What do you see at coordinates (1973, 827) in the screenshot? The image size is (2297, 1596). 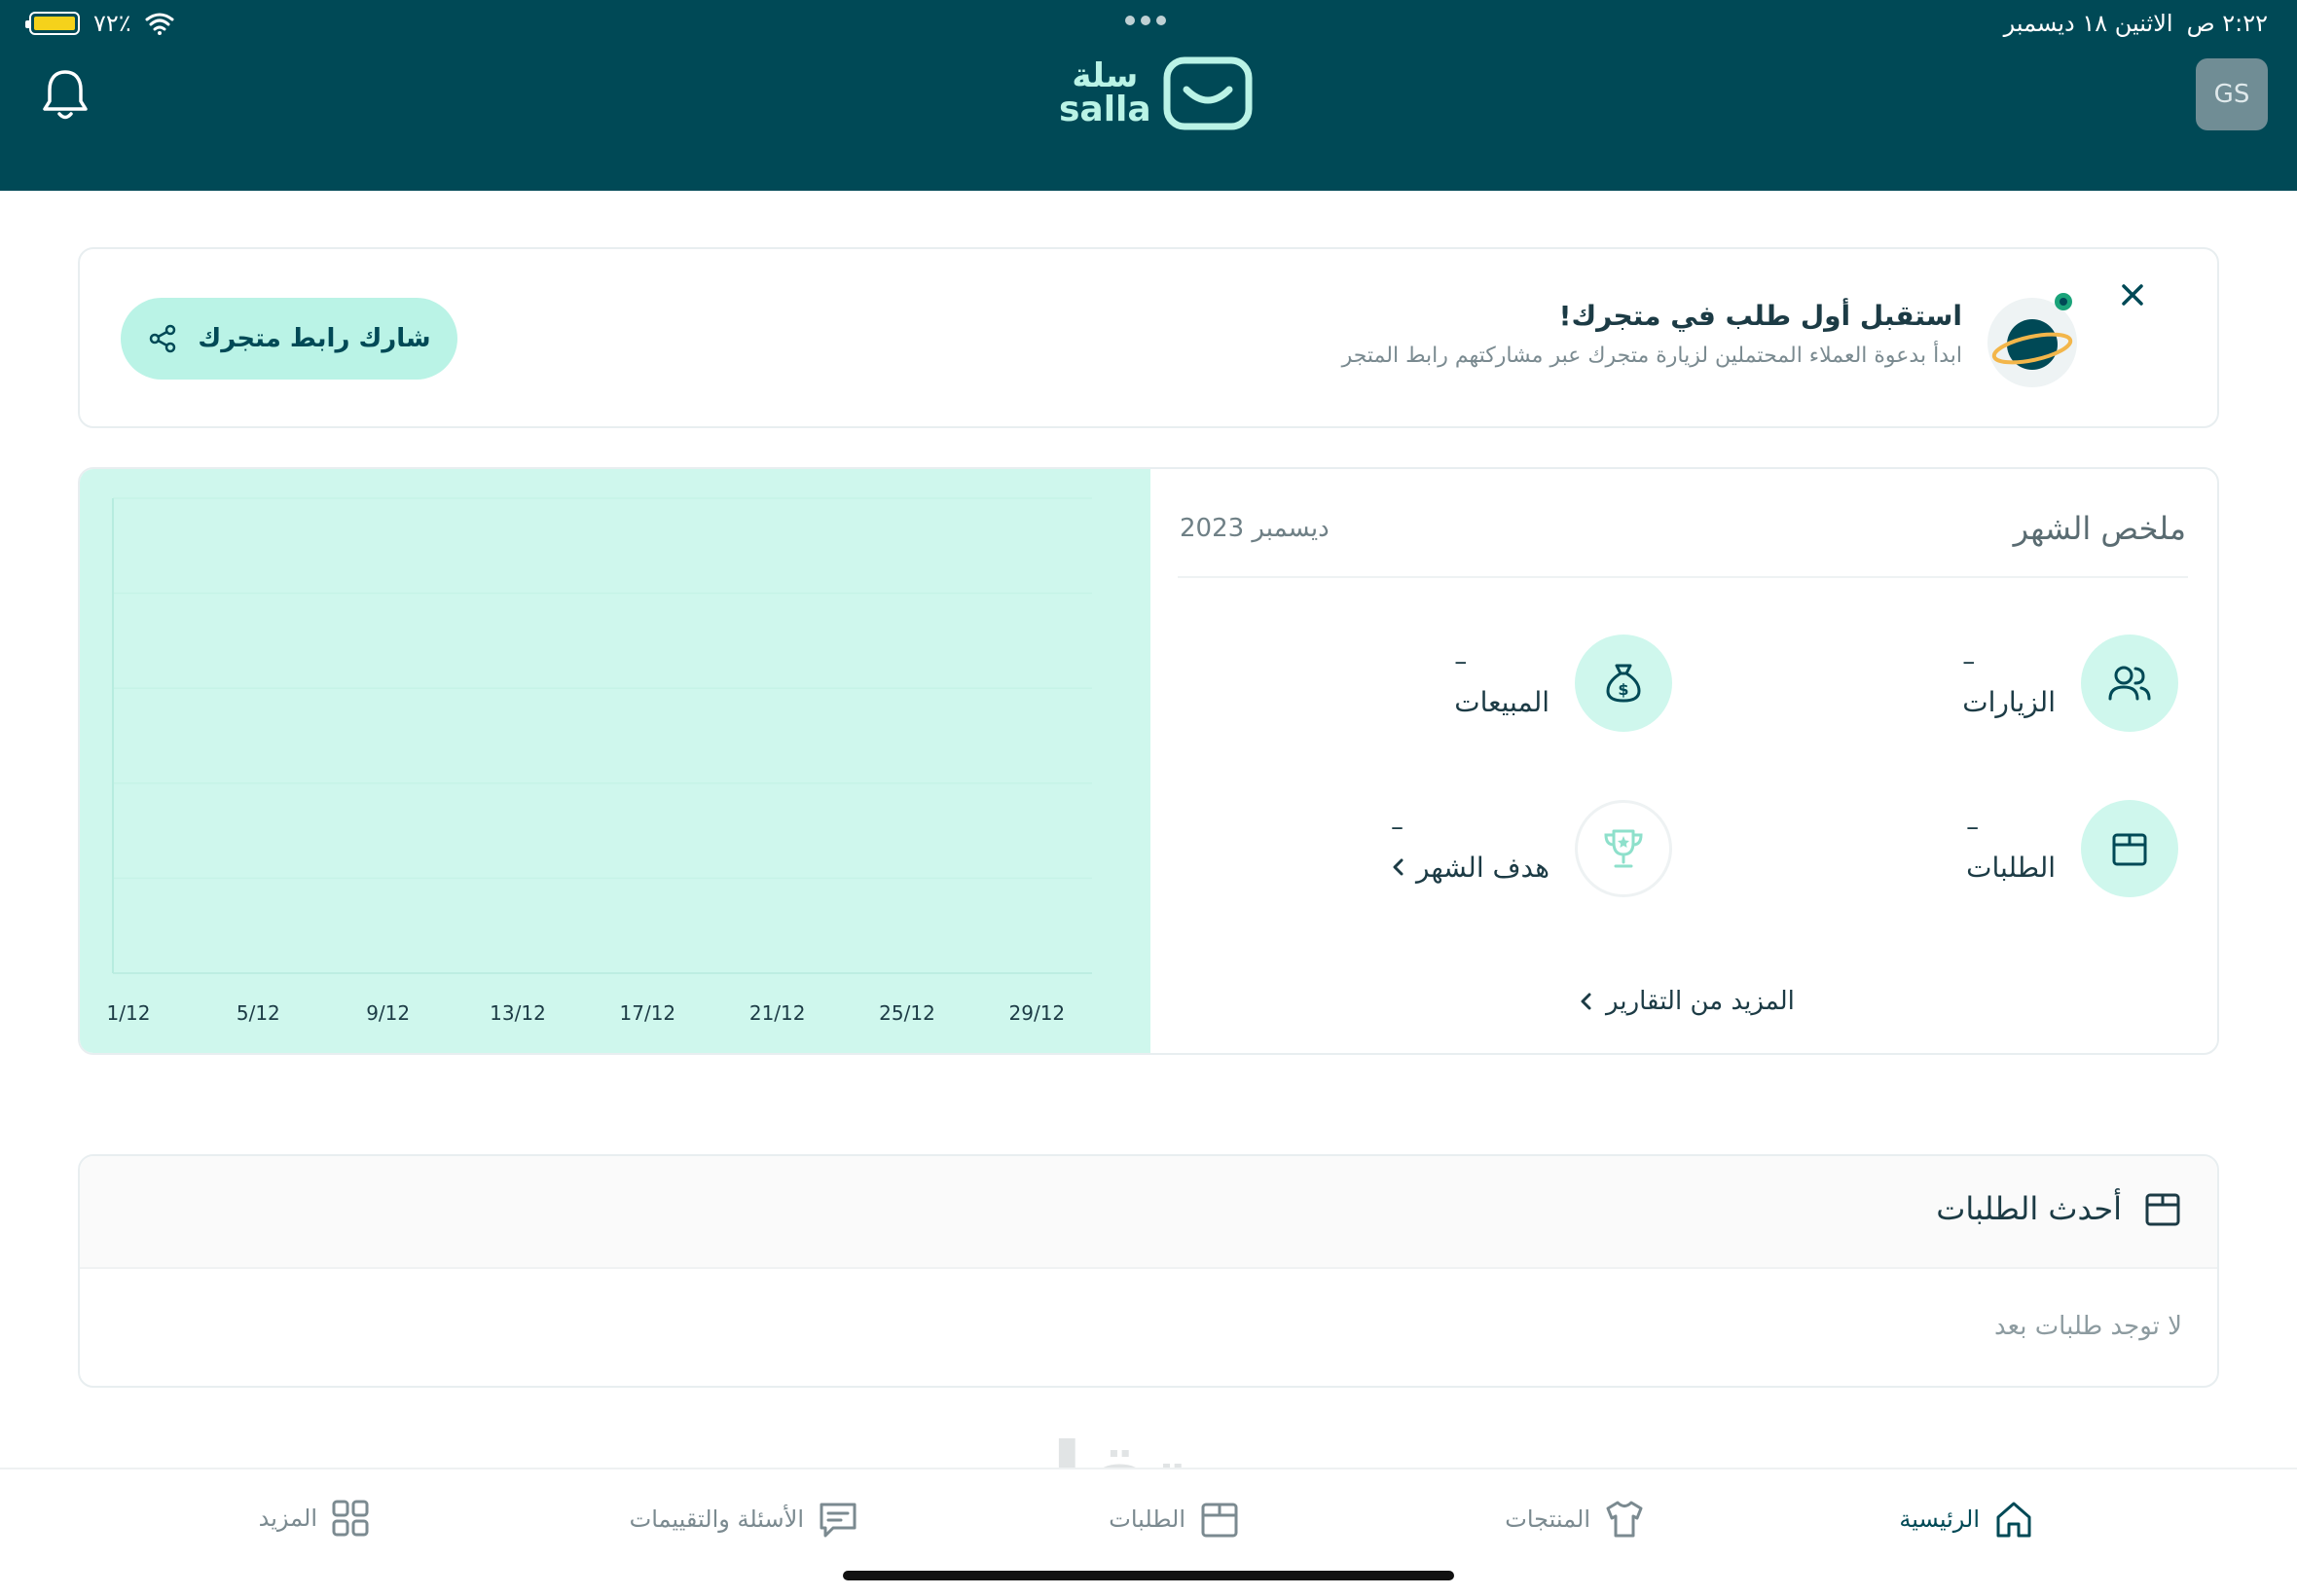 I see `stat-orders-value: –` at bounding box center [1973, 827].